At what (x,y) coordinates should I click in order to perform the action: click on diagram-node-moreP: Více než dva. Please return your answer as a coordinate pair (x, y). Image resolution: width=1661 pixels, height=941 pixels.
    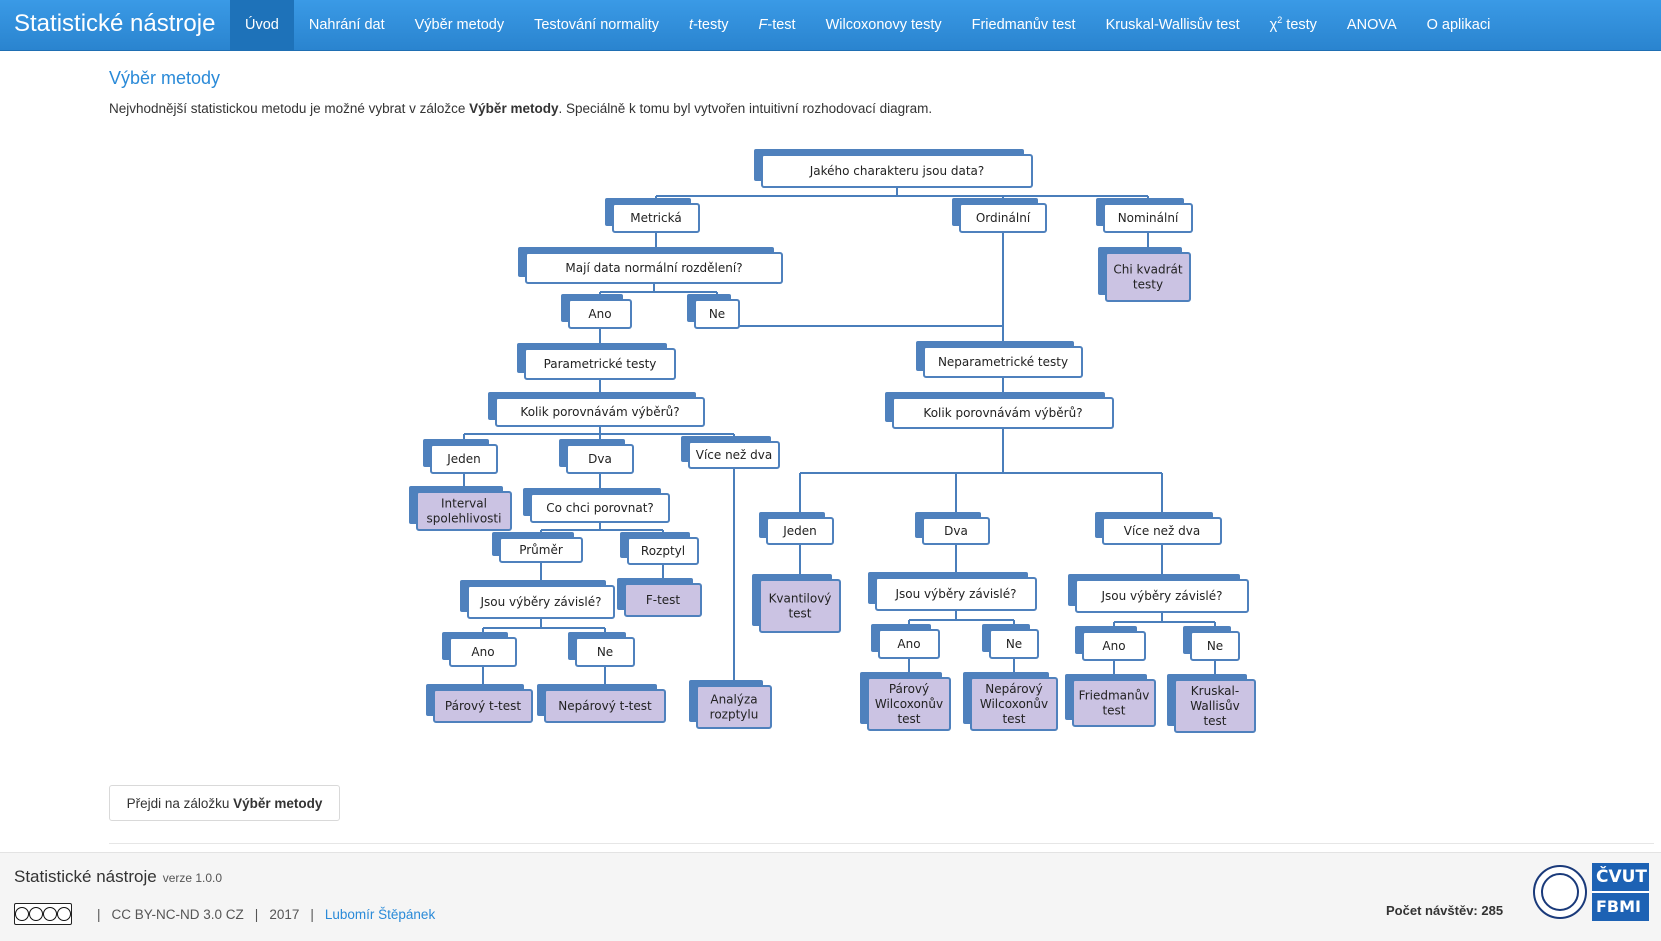
    Looking at the image, I should click on (730, 452).